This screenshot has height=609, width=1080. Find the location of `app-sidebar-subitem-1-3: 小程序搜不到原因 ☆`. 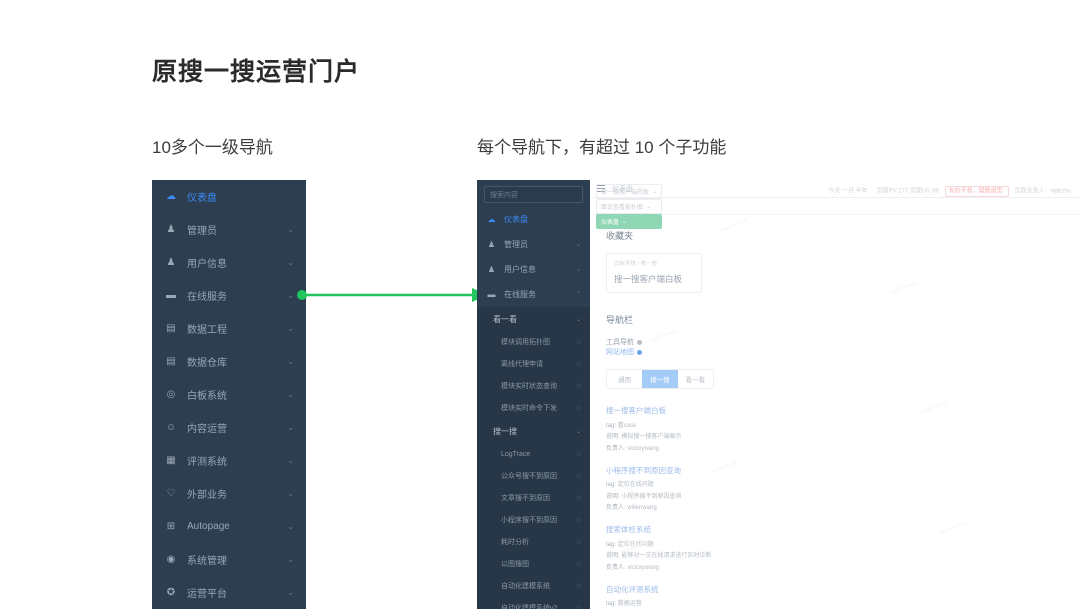

app-sidebar-subitem-1-3: 小程序搜不到原因 ☆ is located at coordinates (533, 520).